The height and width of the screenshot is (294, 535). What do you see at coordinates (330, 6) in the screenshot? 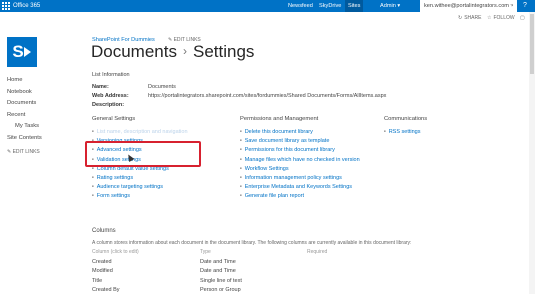
I see `nav-skydrive: SkyDrive` at bounding box center [330, 6].